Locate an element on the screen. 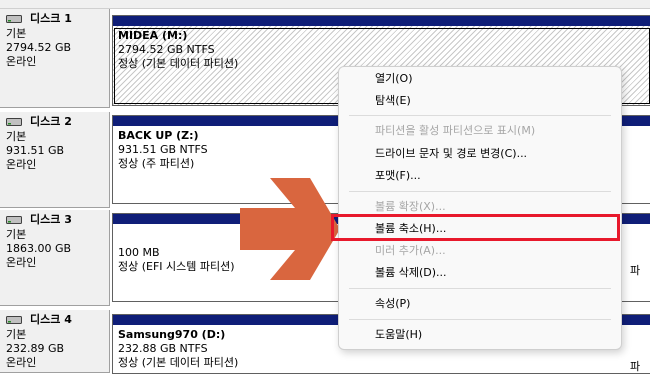  pointer-arrow-icon is located at coordinates (290, 229).